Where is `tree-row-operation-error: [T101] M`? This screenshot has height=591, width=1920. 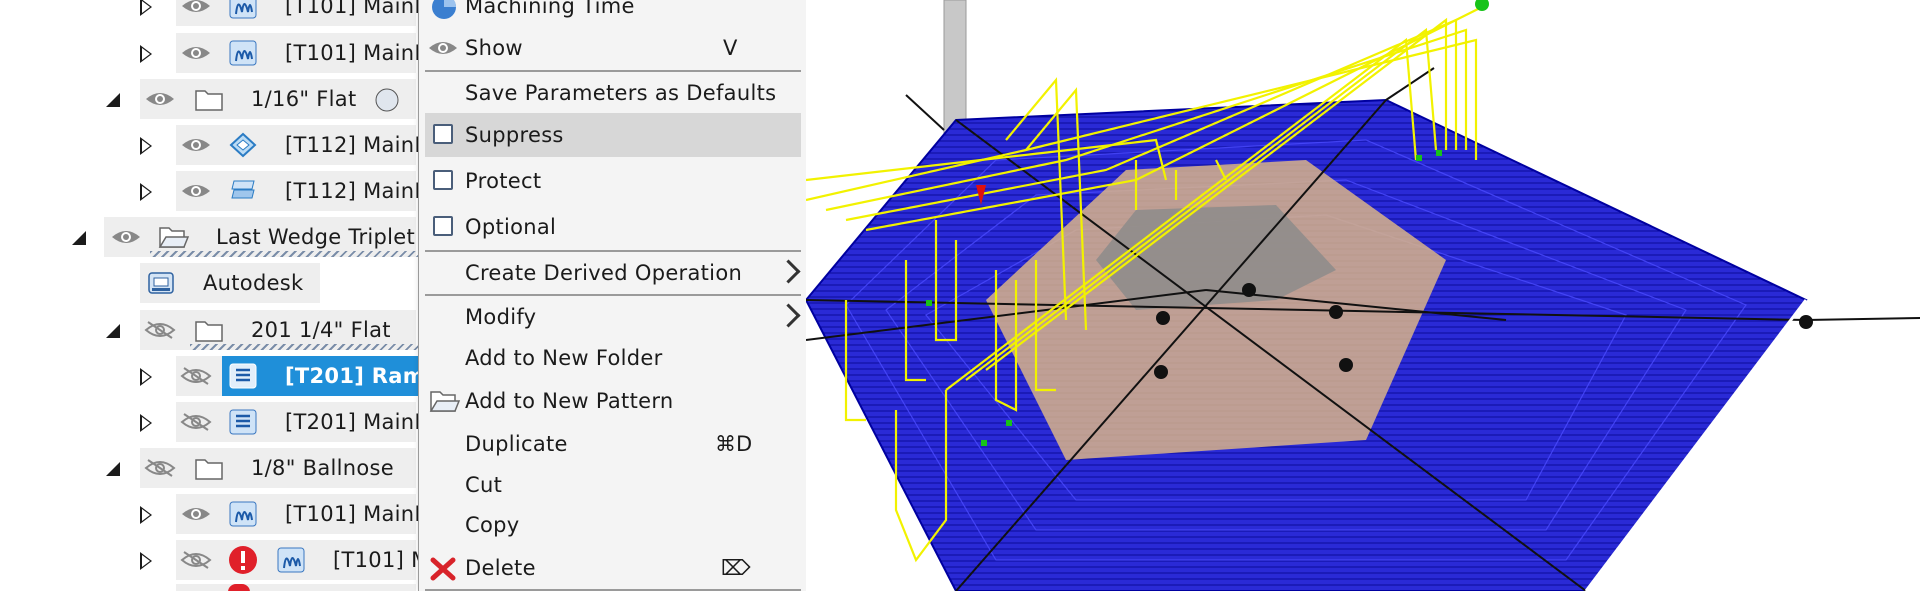 tree-row-operation-error: [T101] M is located at coordinates (209, 560).